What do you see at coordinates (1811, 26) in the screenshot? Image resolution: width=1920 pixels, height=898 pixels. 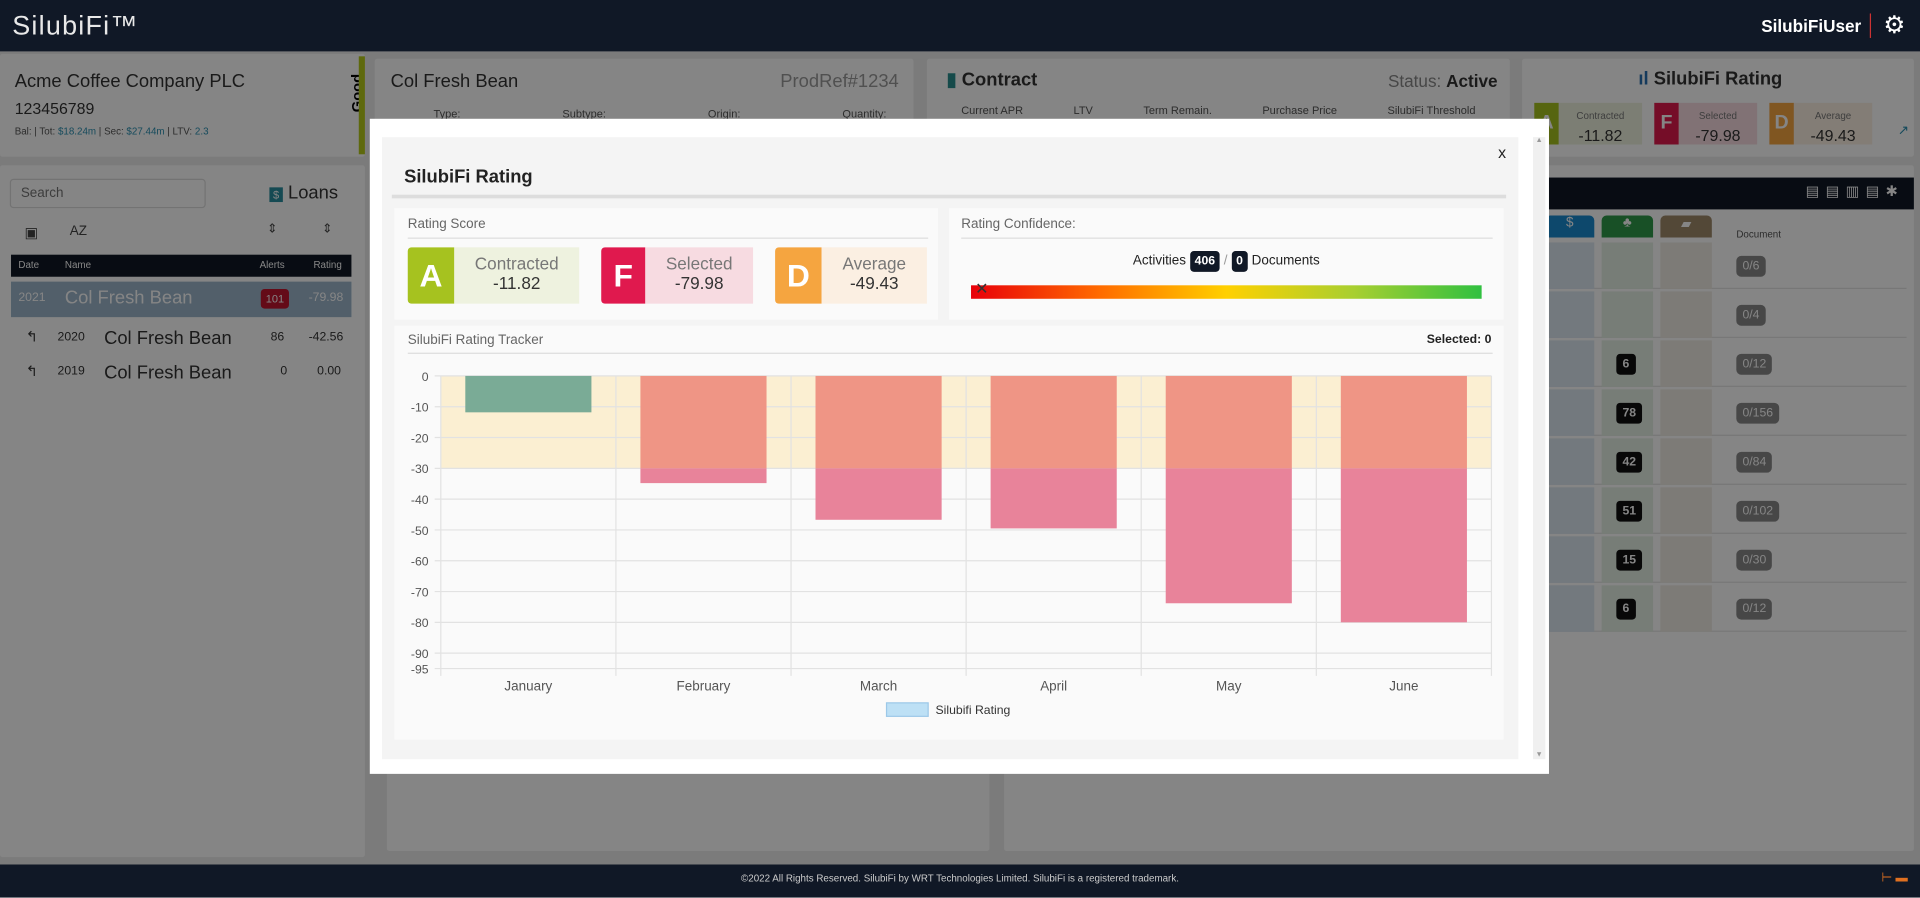 I see `user-menu: SilubiFiUser` at bounding box center [1811, 26].